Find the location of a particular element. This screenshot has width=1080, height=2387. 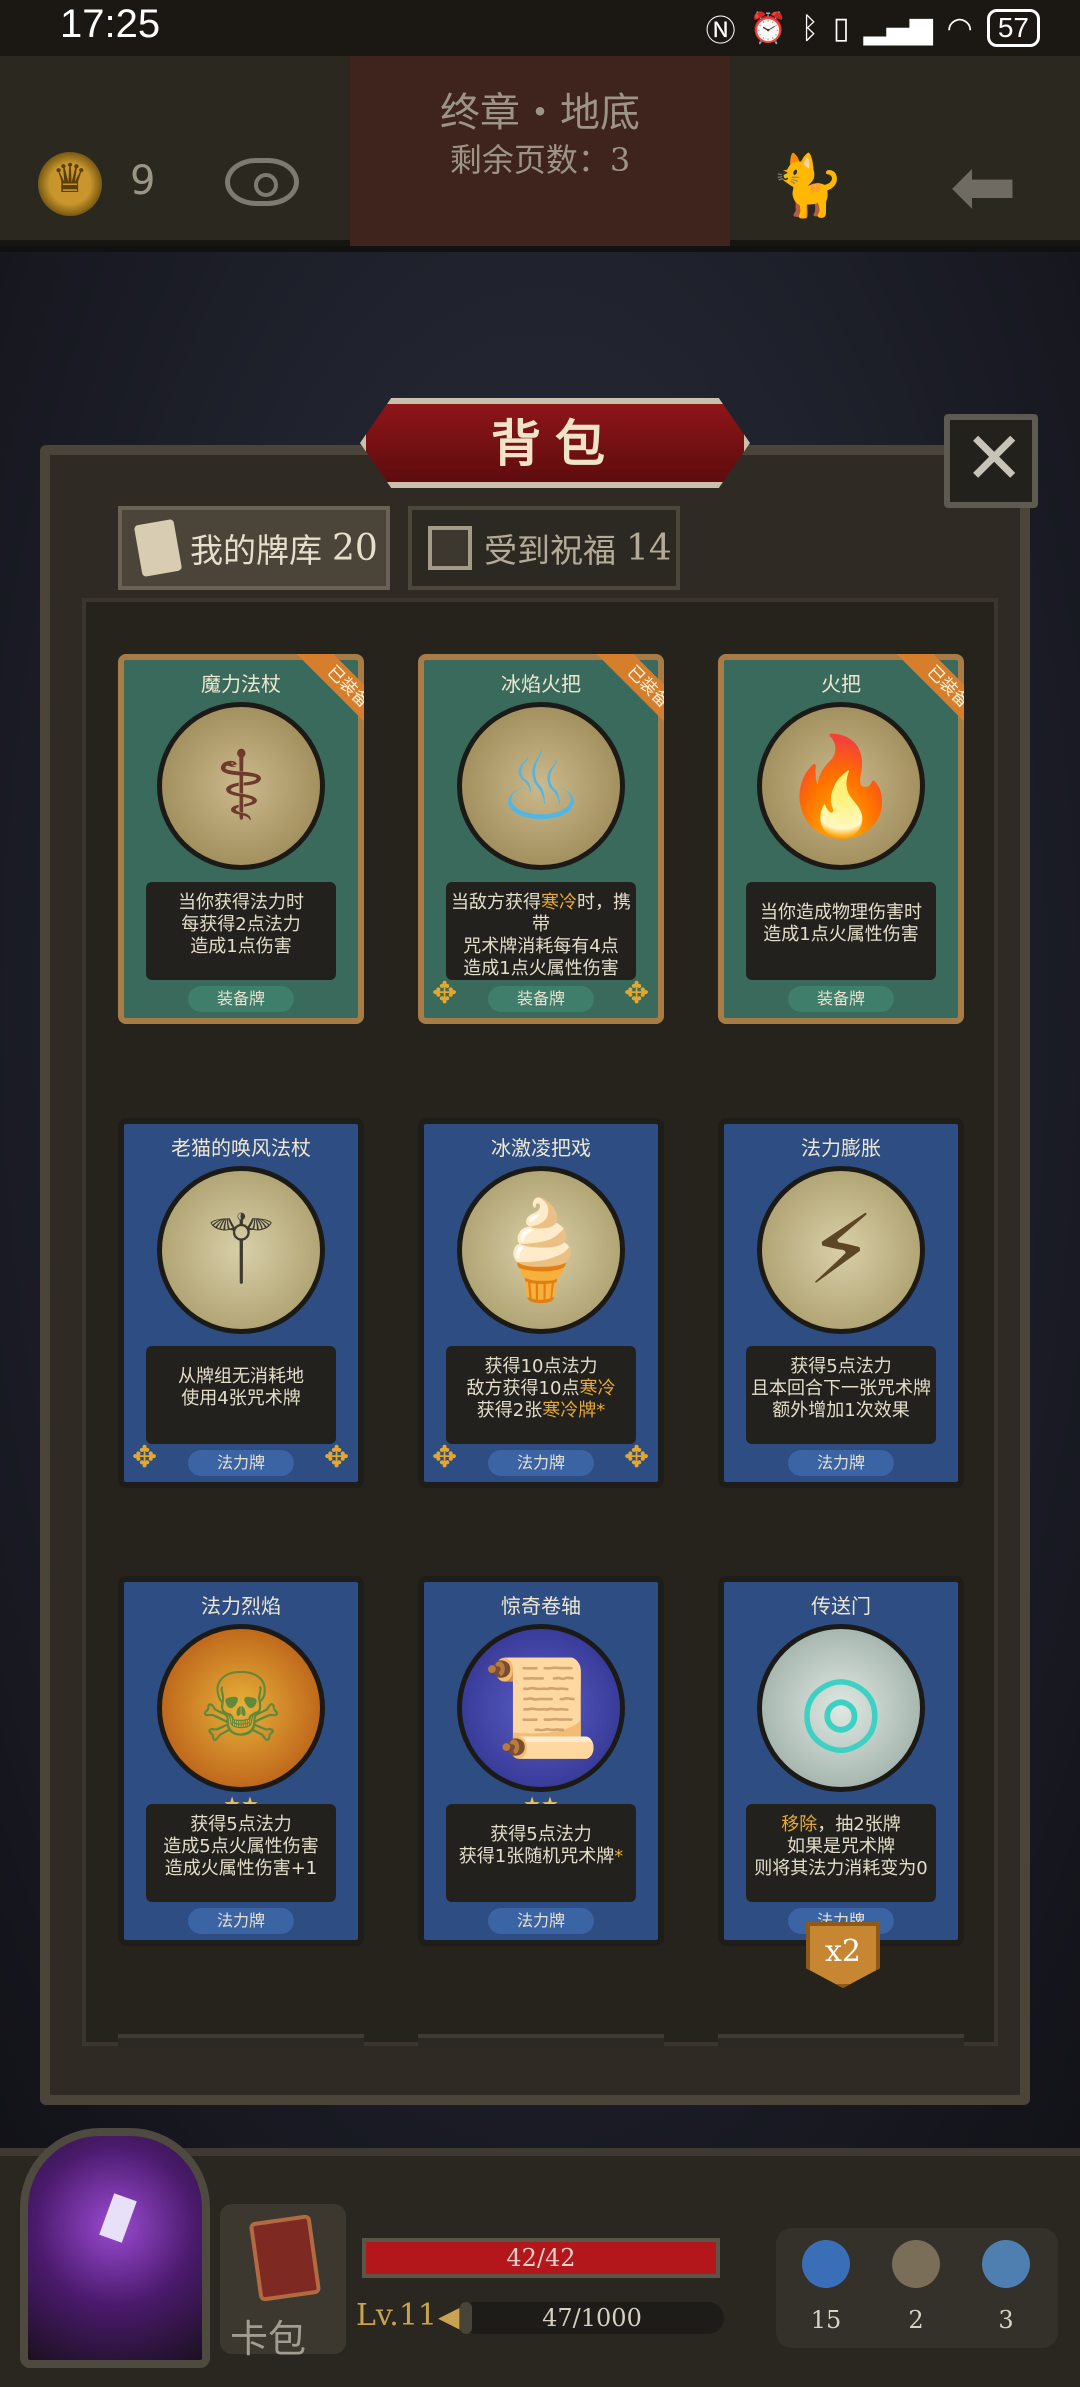

card-mana-surge: 法力膨胀 ⚡ 获得5点法力 且本回合下一张咒术牌 额外增加1次效果 法力牌 is located at coordinates (841, 1303).